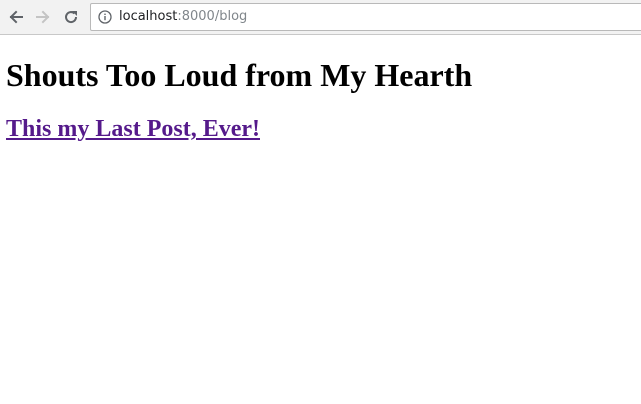  I want to click on forward-button, so click(43, 17).